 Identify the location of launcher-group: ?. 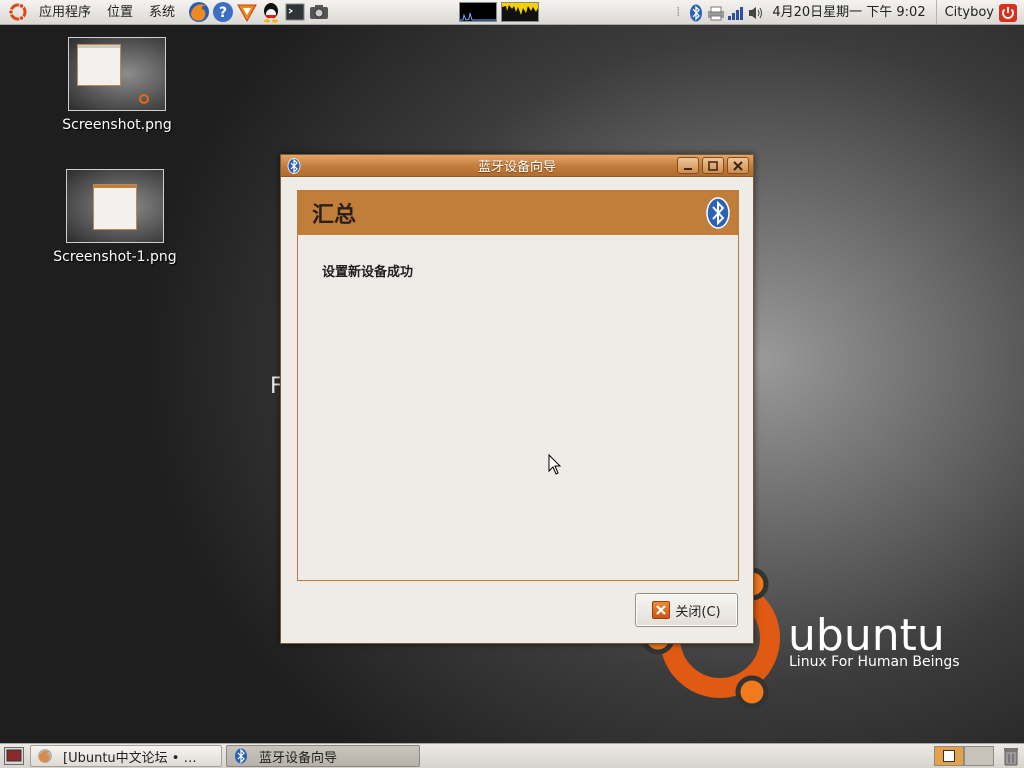
(259, 12).